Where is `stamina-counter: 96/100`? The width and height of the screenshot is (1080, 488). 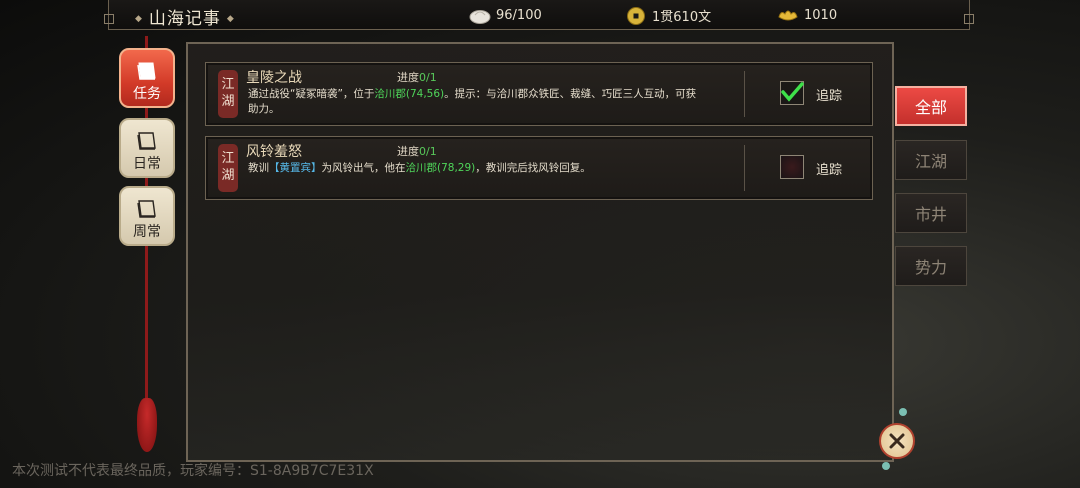 stamina-counter: 96/100 is located at coordinates (505, 15).